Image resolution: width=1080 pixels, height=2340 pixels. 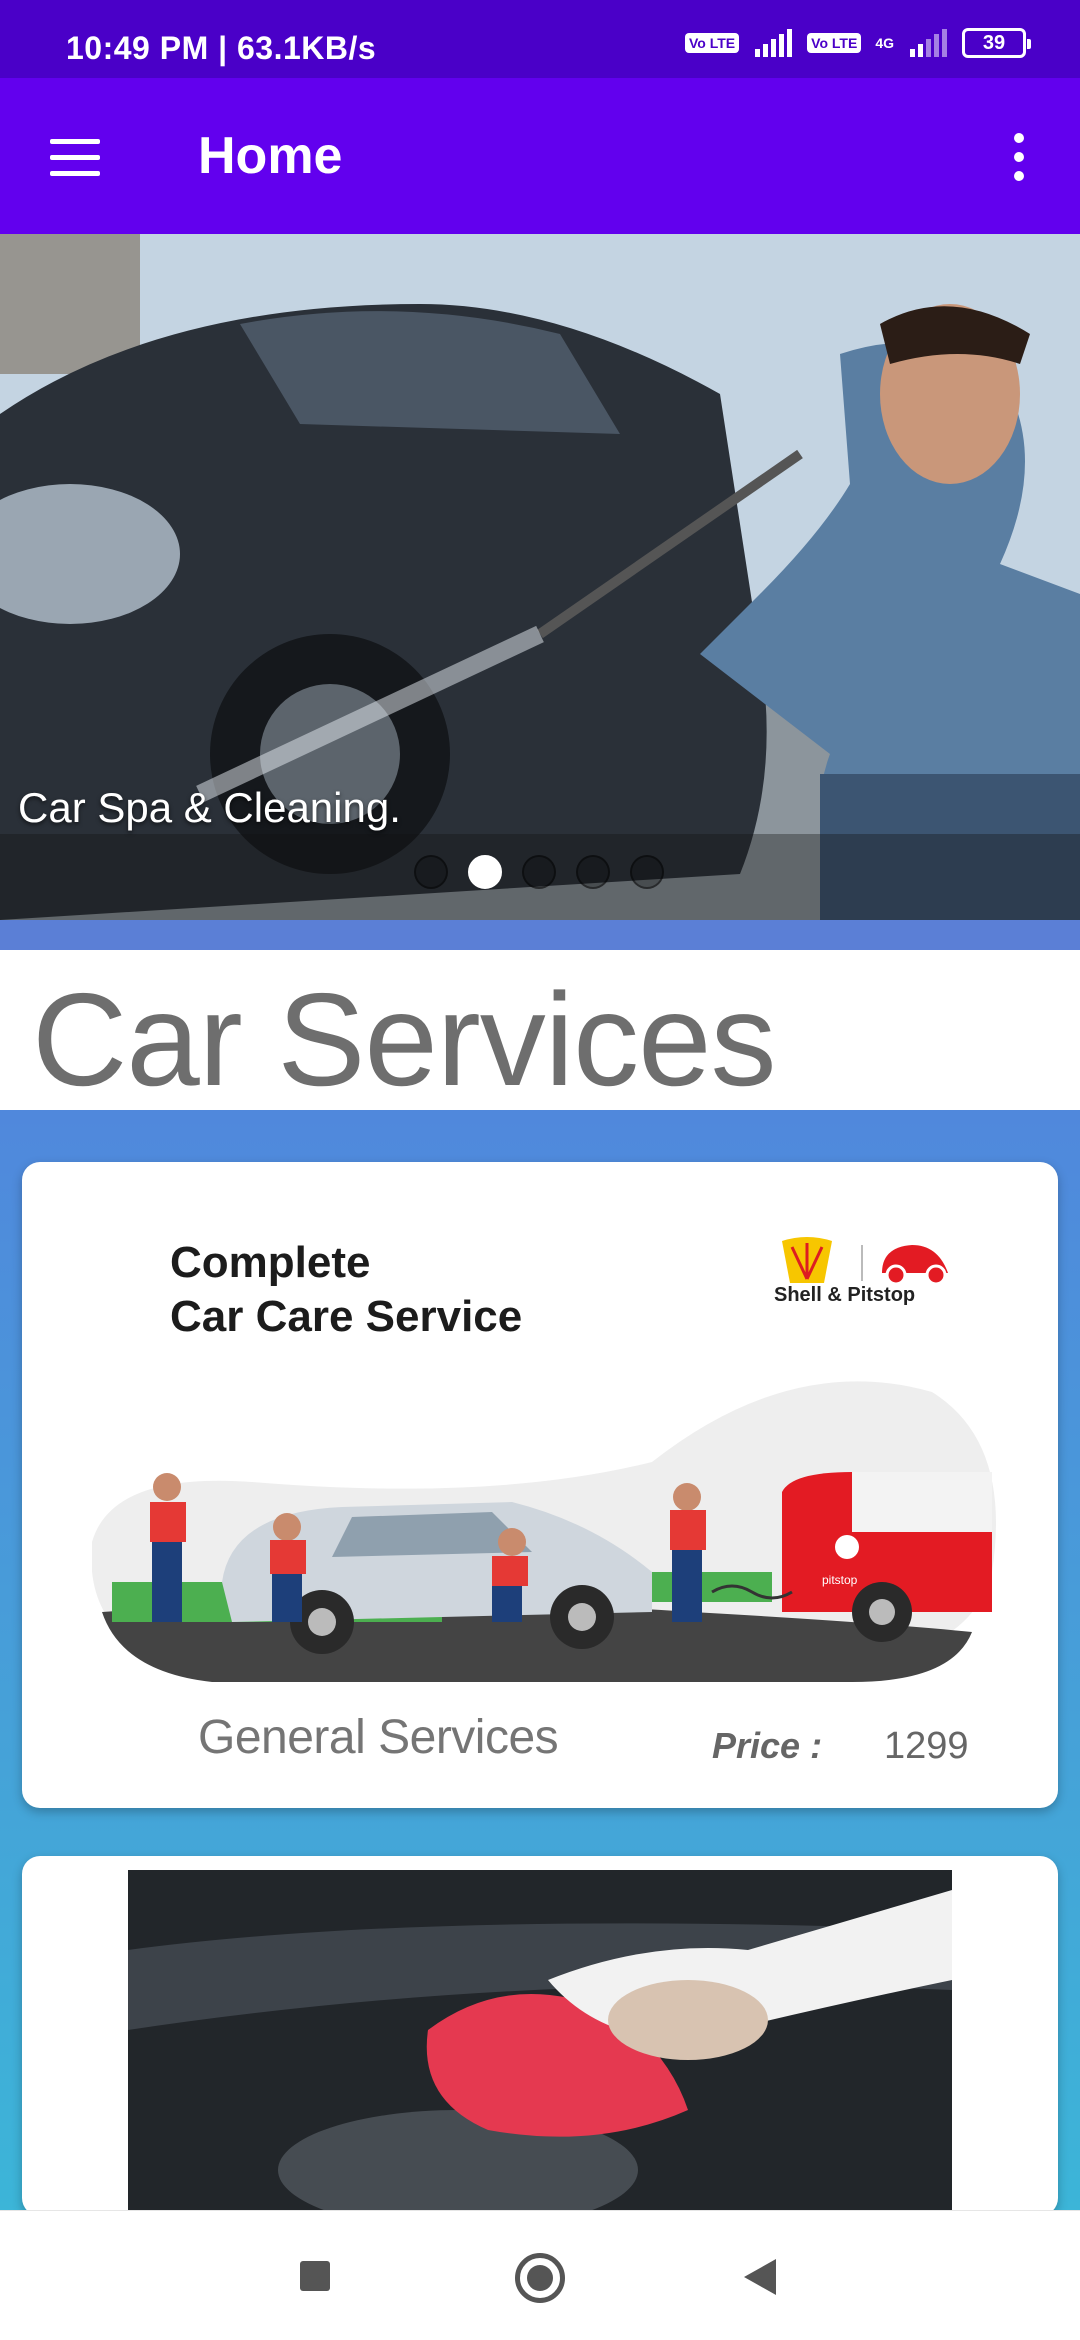 I want to click on status-bar: 10:49 PM | 63.1KB/s Vo LTE Vo LTE 4G 39, so click(x=540, y=39).